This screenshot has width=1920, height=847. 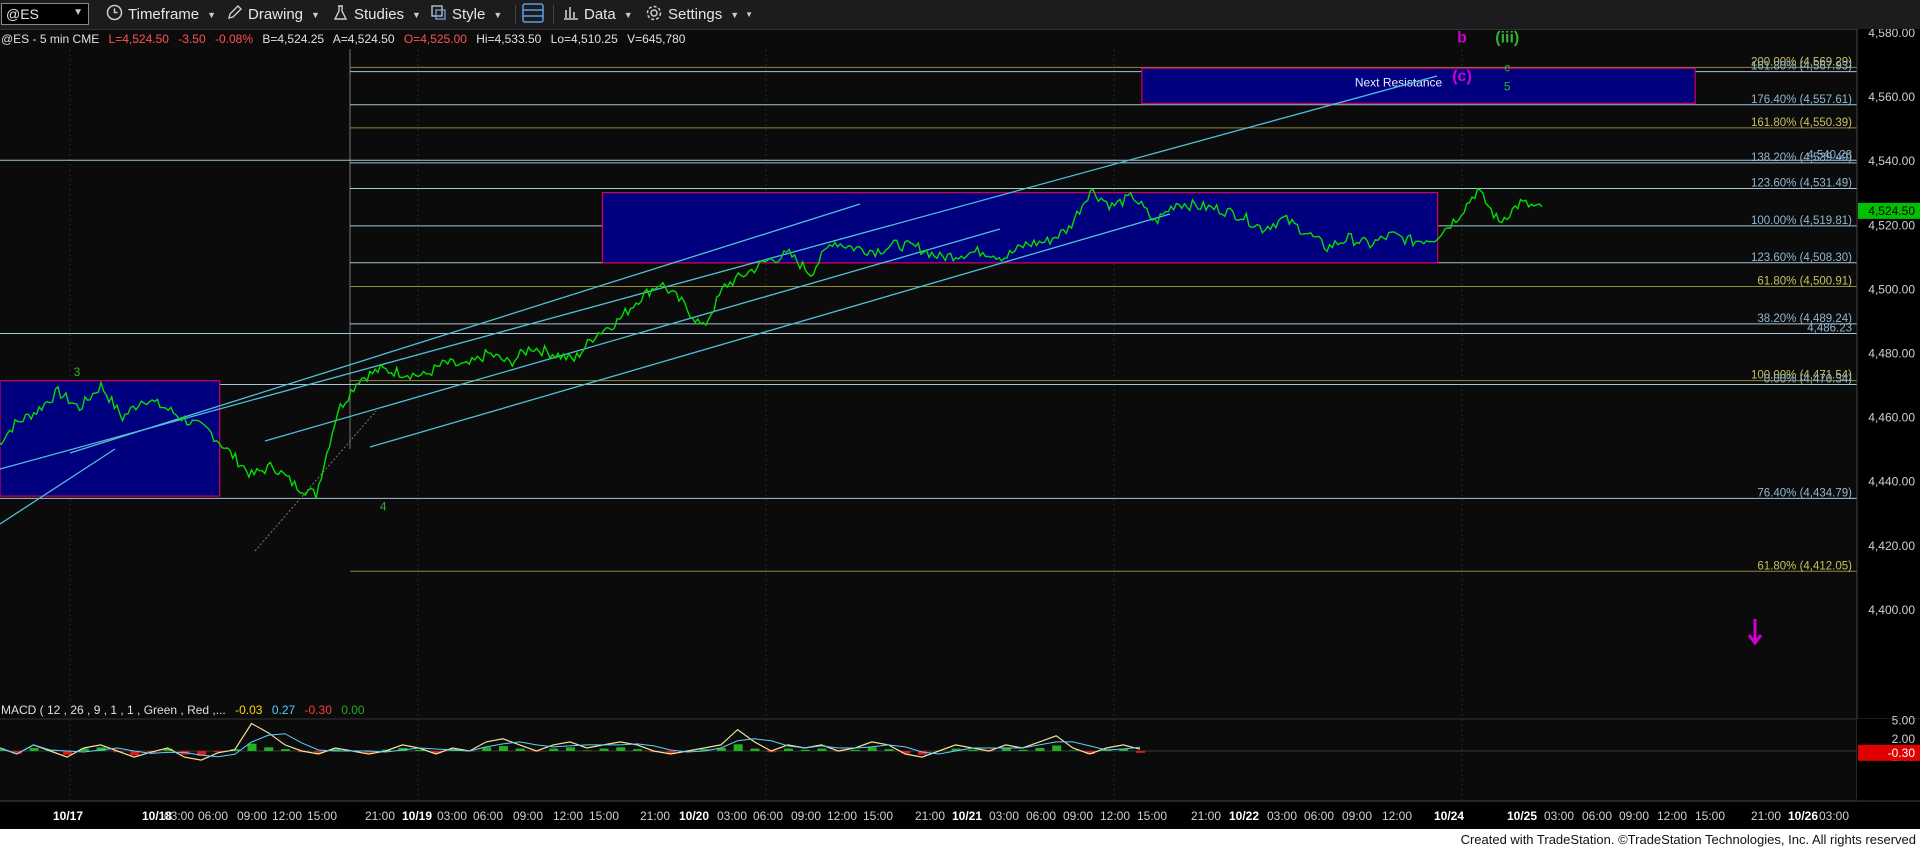 I want to click on y-tick-label: 4,460.00, so click(x=1891, y=418).